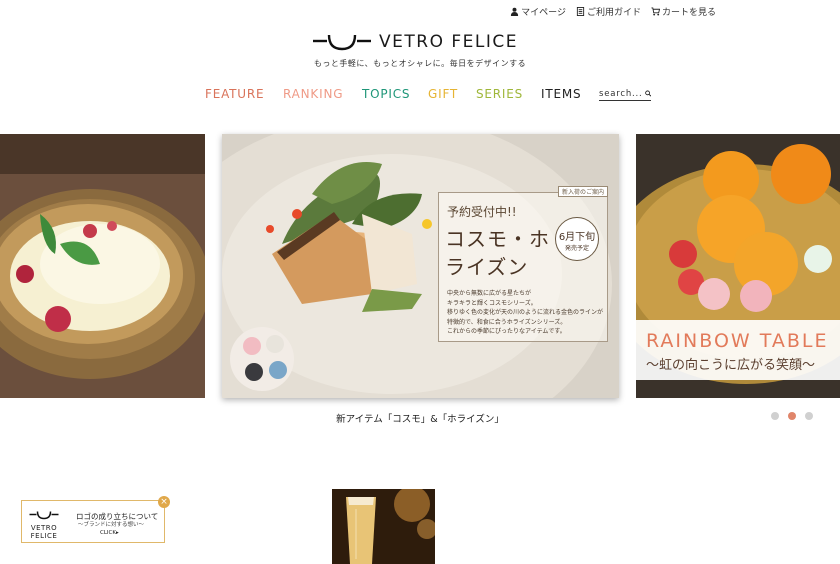 This screenshot has width=840, height=564. Describe the element at coordinates (111, 525) in the screenshot. I see `banner-subtitle: 〜ブランドに対する想い〜` at that location.